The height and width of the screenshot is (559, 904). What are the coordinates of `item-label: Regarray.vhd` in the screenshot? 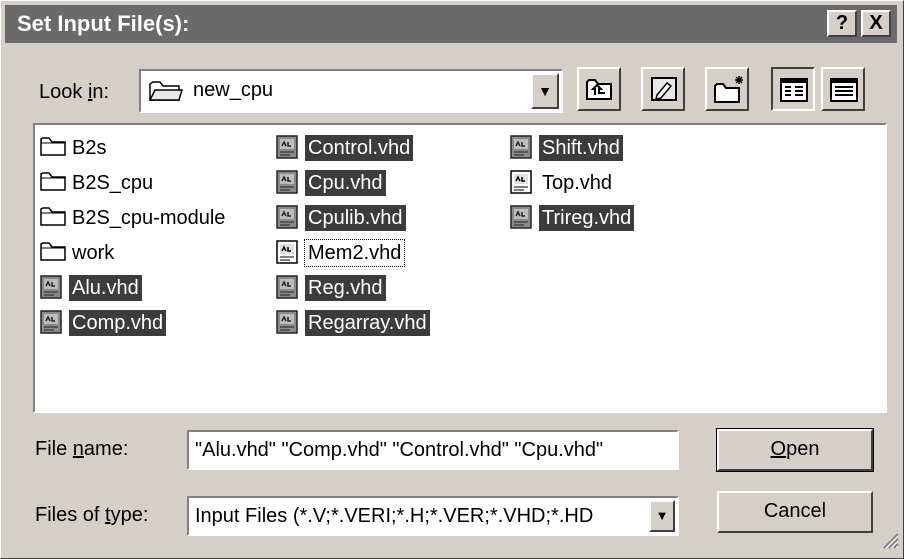 It's located at (367, 323).